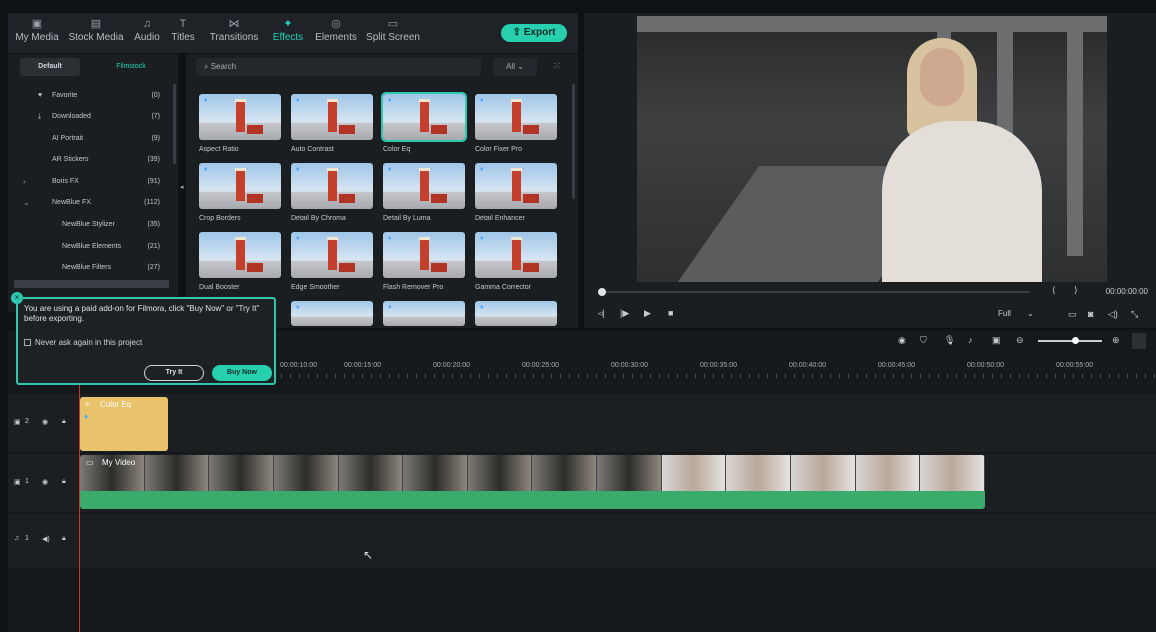 Image resolution: width=1156 pixels, height=632 pixels. Describe the element at coordinates (332, 192) in the screenshot. I see `effect-card-detail-by-chroma: ♦ Detail By Chroma` at that location.